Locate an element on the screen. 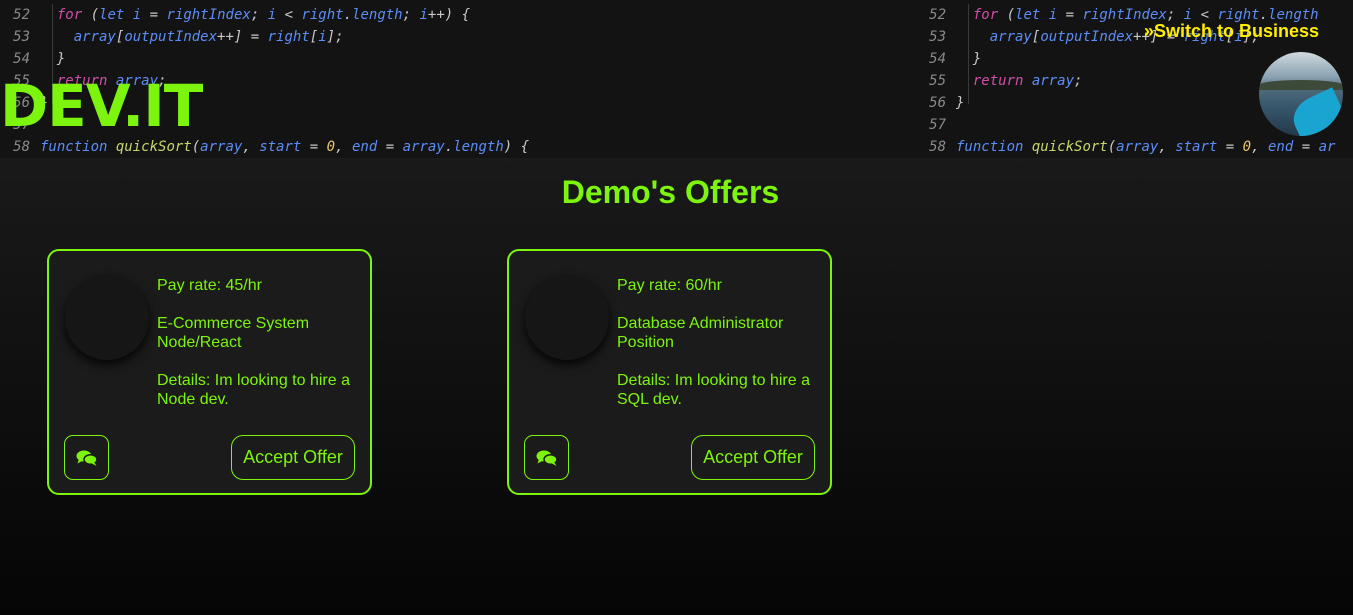 The width and height of the screenshot is (1353, 615). offer-details: Details: Im looking to hire a Node dev. is located at coordinates (253, 390).